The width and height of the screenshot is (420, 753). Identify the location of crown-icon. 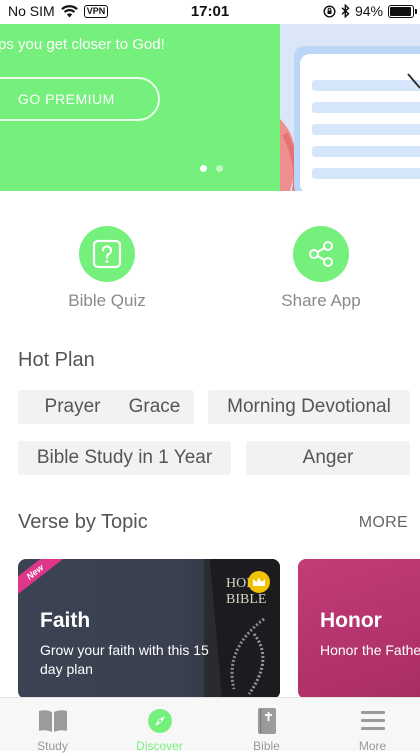
(259, 581).